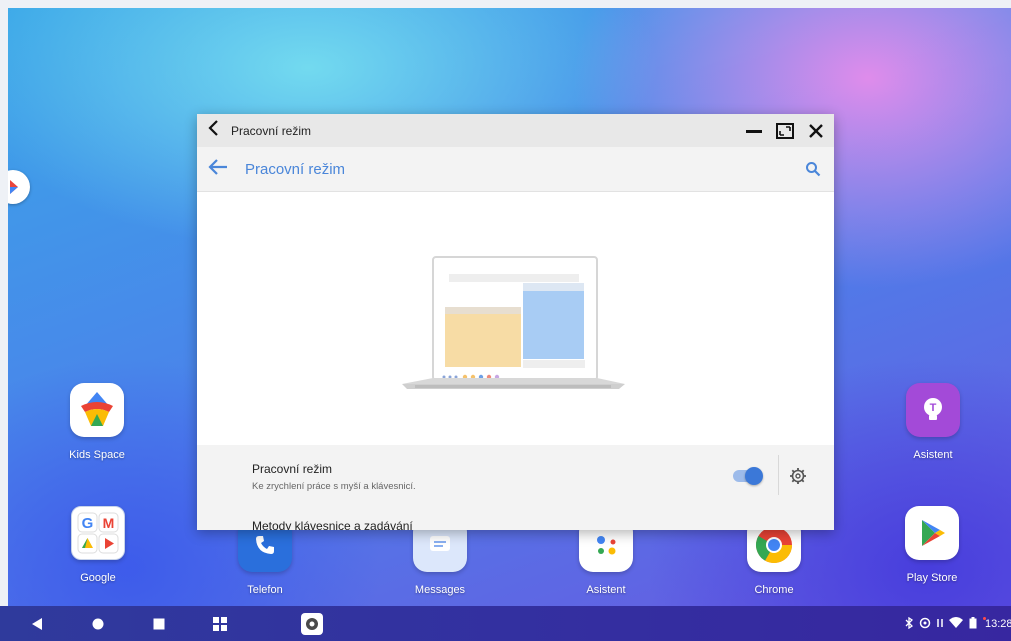 This screenshot has height=641, width=1011. What do you see at coordinates (505, 623) in the screenshot?
I see `system-navigation-bar: 13:28` at bounding box center [505, 623].